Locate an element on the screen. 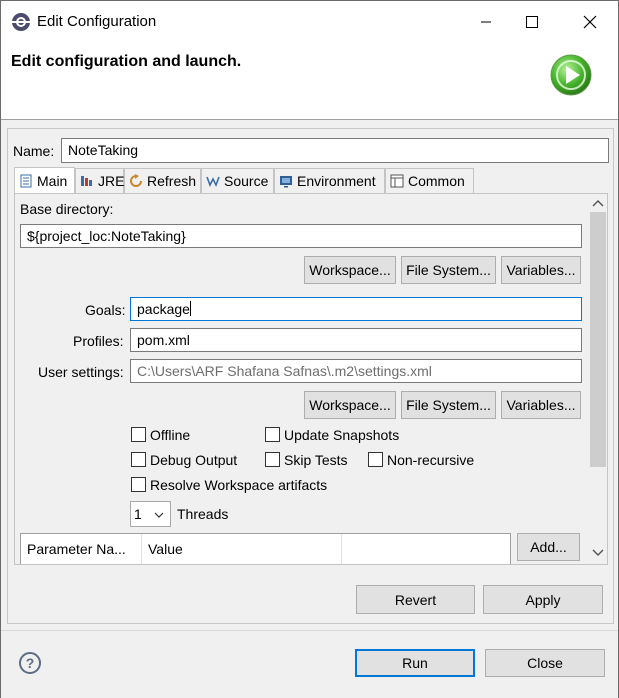 Image resolution: width=619 pixels, height=698 pixels. close-dialog-button: Close is located at coordinates (545, 663).